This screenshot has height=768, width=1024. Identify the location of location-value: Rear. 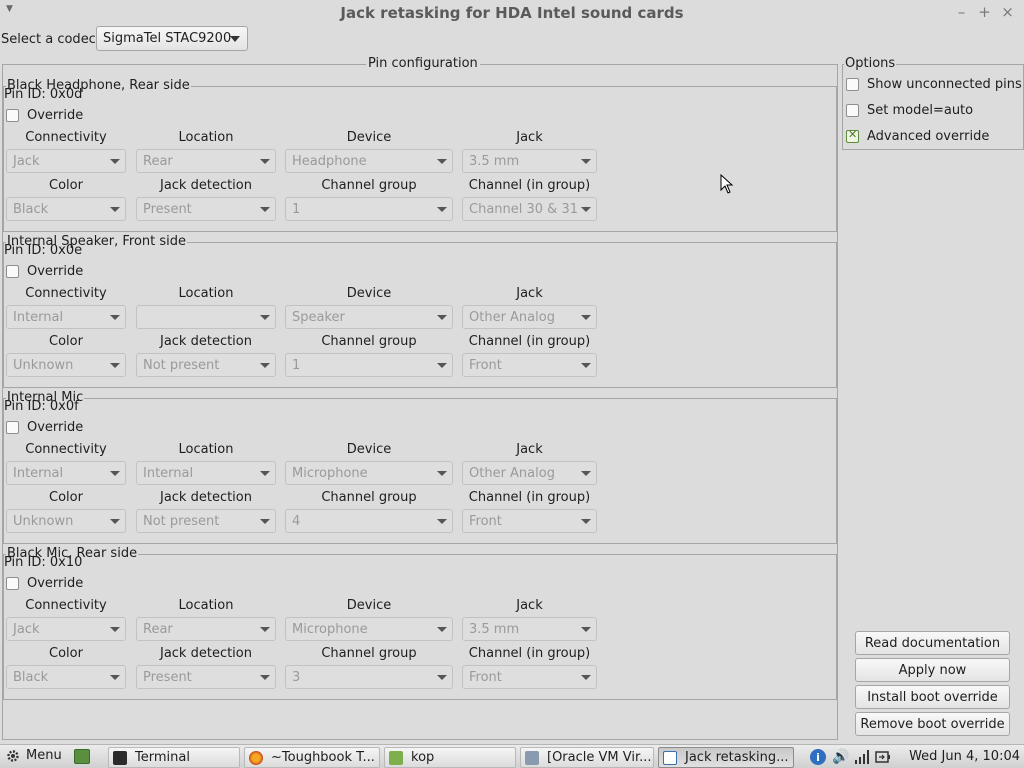
(158, 629).